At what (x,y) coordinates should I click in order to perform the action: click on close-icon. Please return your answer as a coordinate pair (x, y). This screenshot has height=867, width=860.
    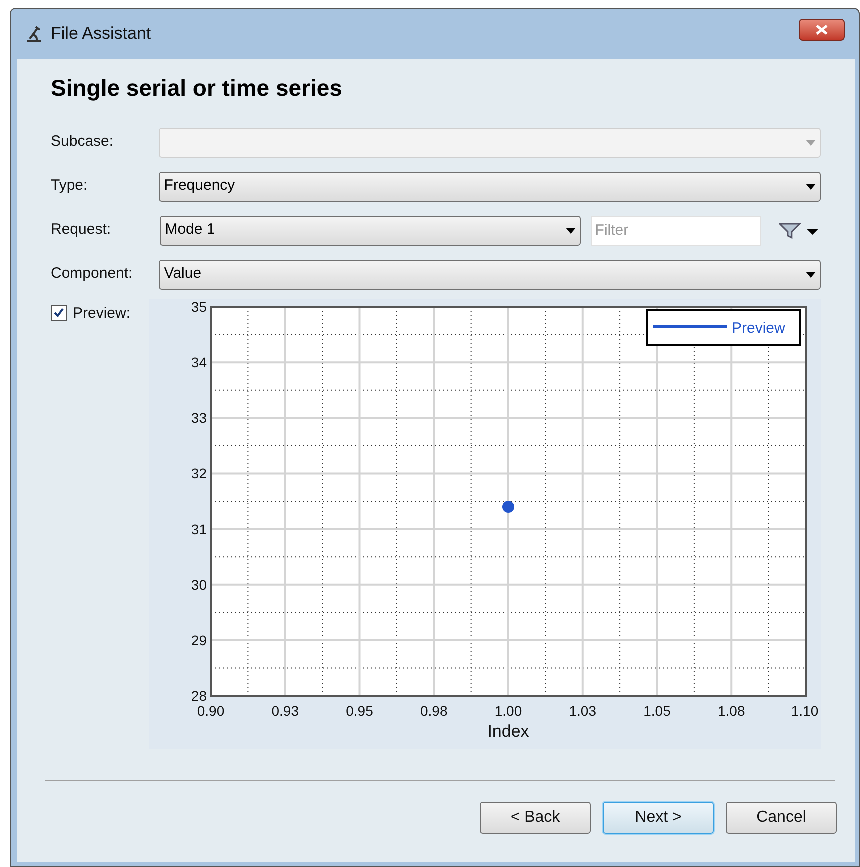
    Looking at the image, I should click on (822, 30).